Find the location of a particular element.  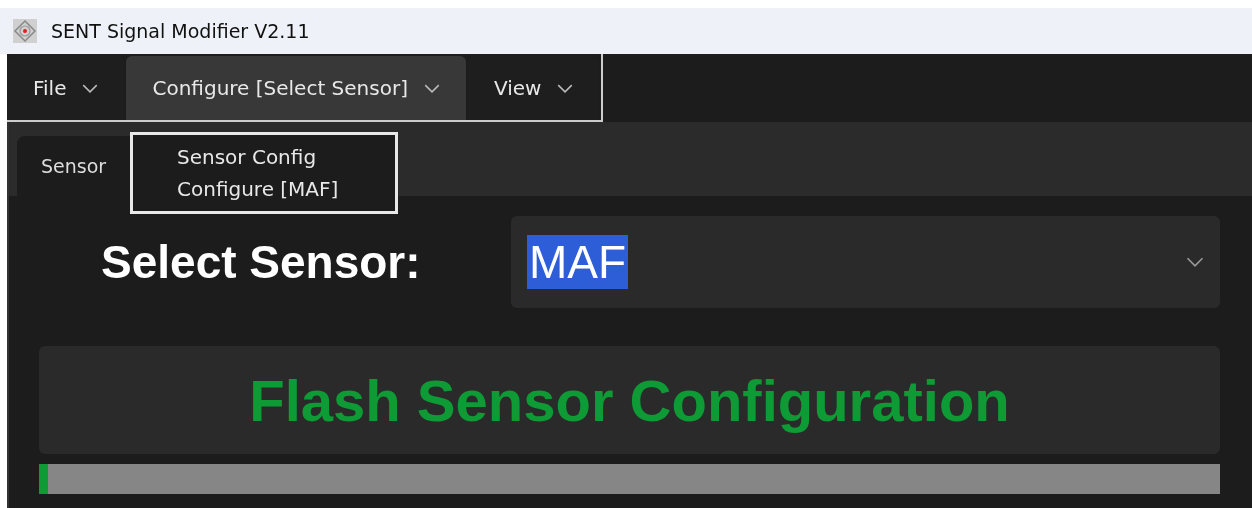

menu-item: Configure [Select Sensor] is located at coordinates (296, 88).